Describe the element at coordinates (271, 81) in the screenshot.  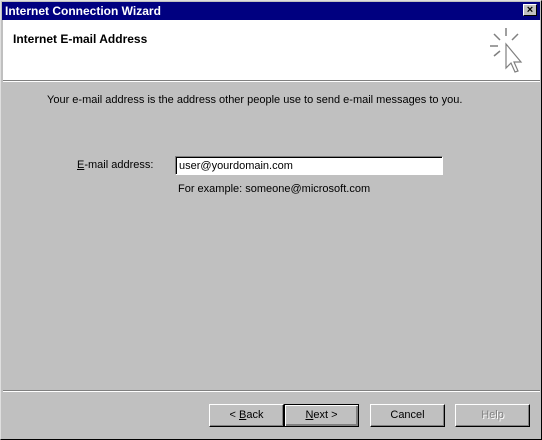
I see `header-divider` at that location.